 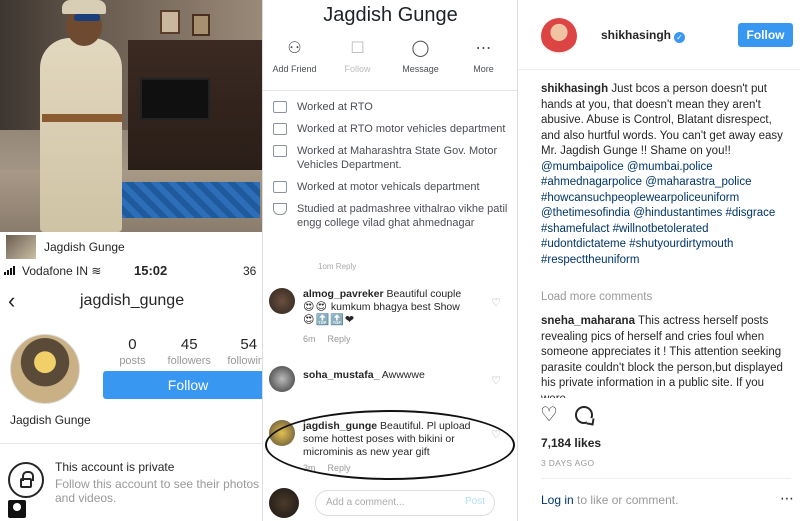 I want to click on lock-icon, so click(x=26, y=480).